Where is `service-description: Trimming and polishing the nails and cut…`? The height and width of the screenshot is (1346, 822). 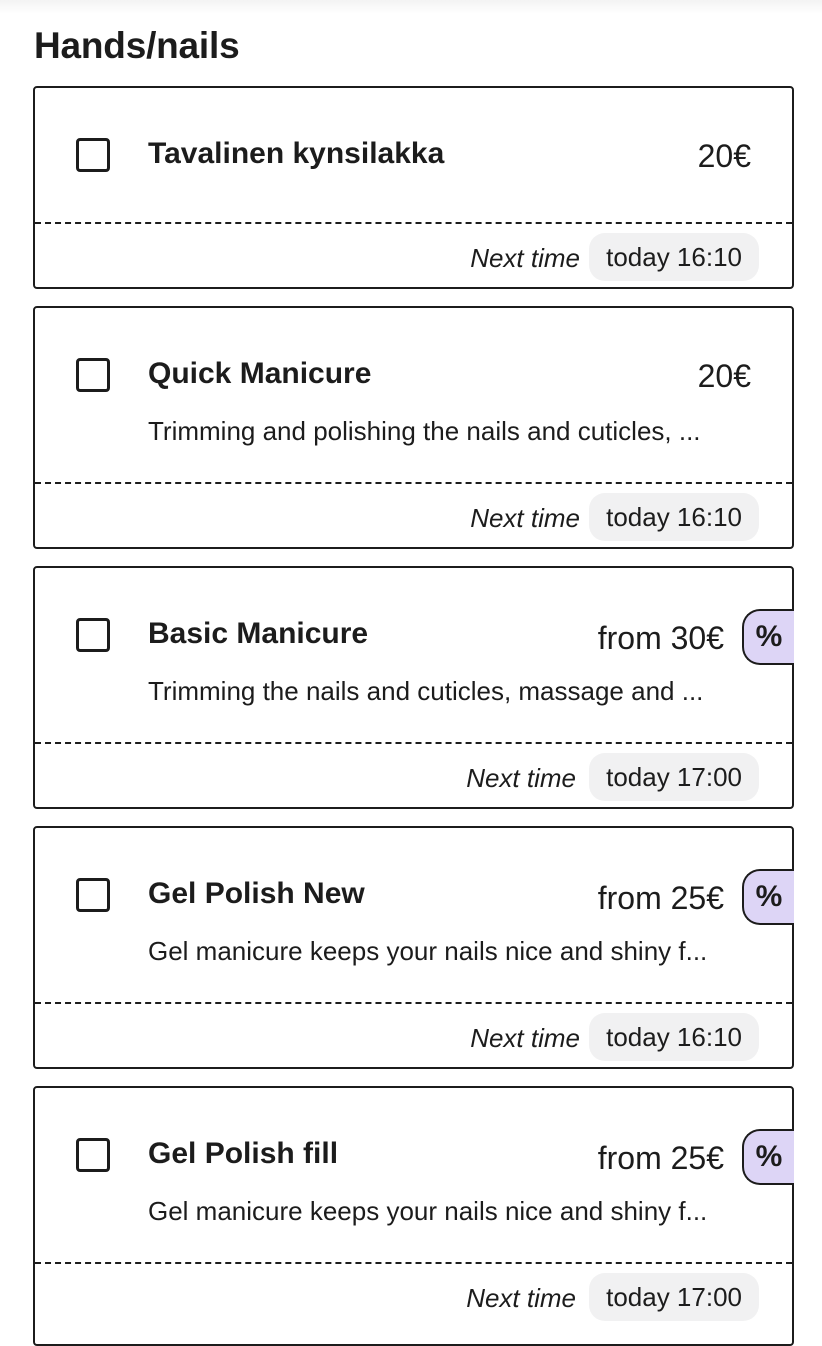
service-description: Trimming and polishing the nails and cut… is located at coordinates (424, 431).